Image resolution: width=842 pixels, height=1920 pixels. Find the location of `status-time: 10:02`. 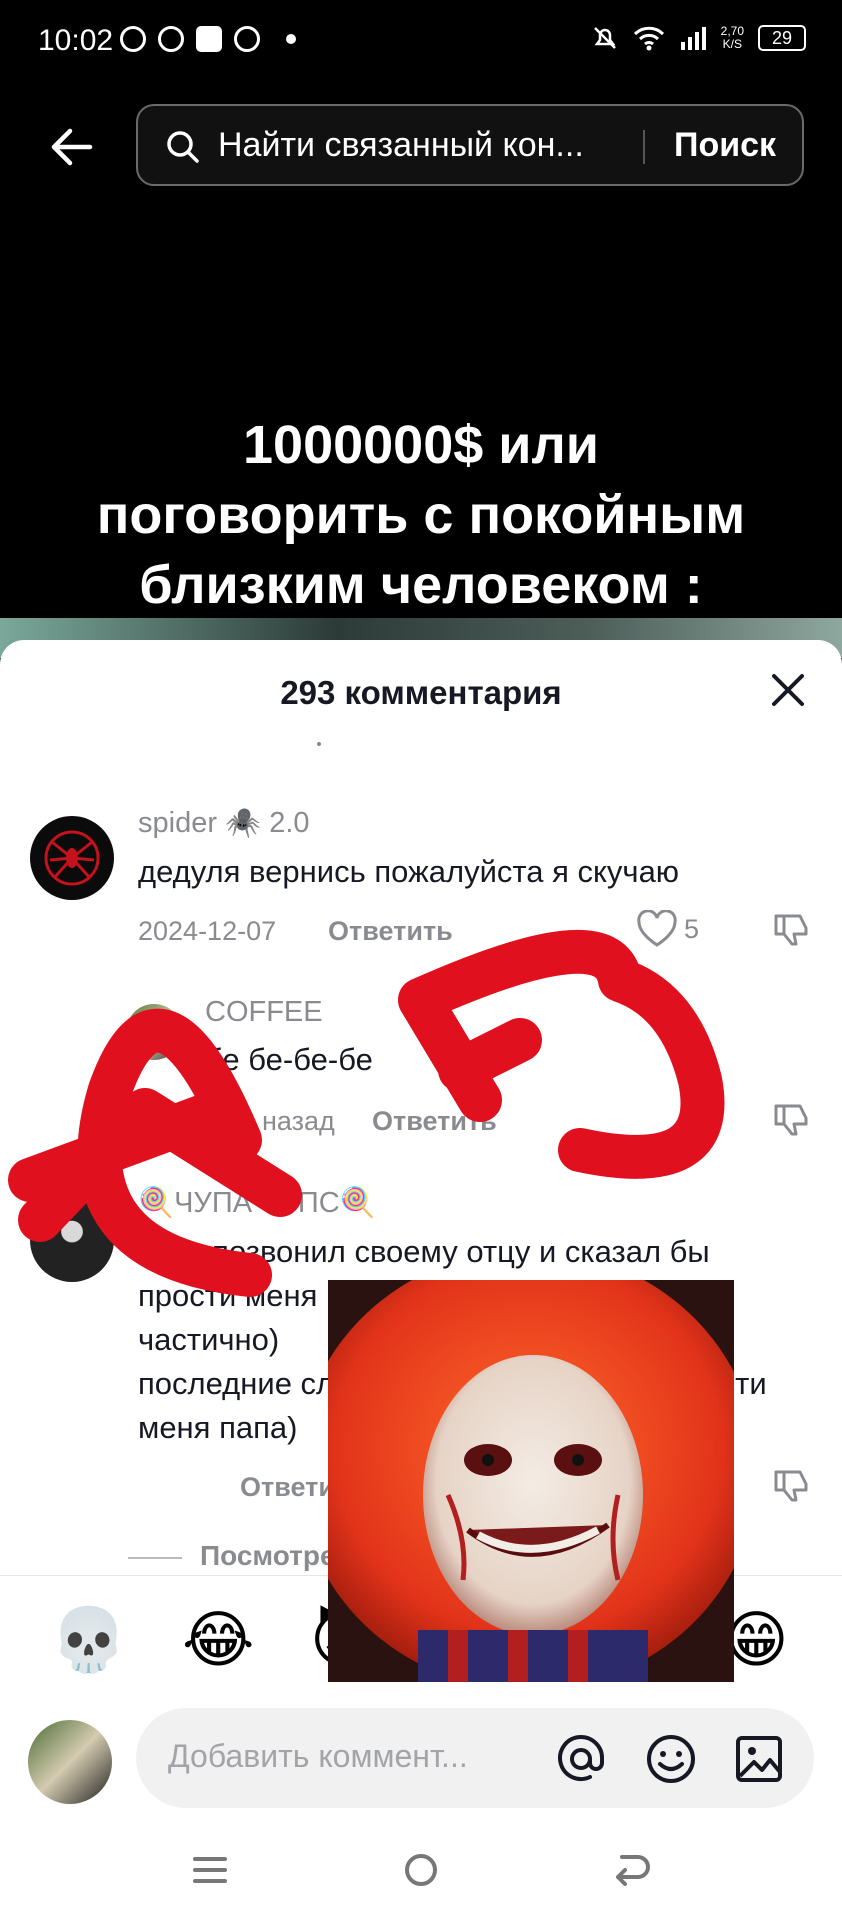

status-time: 10:02 is located at coordinates (76, 40).